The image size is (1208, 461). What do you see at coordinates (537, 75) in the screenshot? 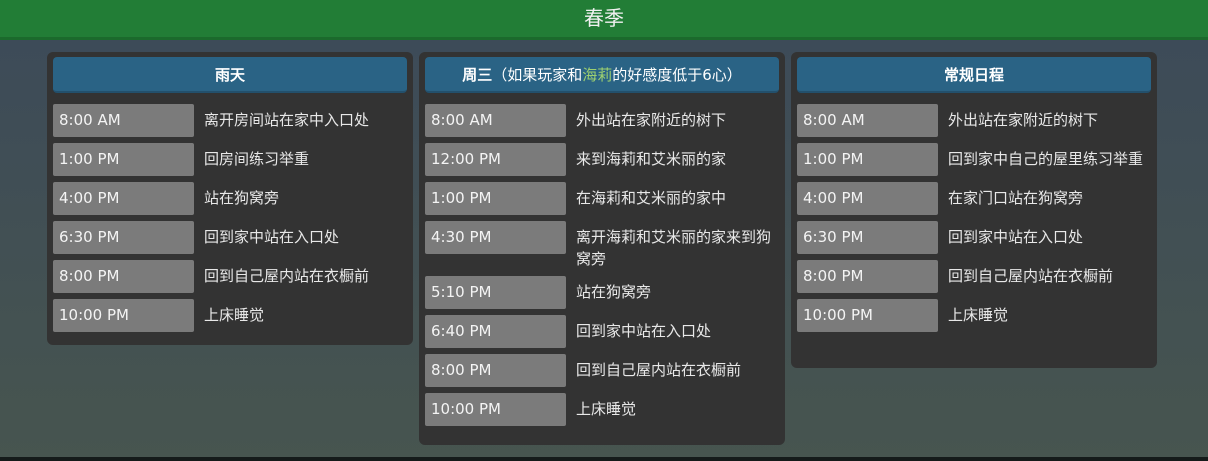
I see `card-title-condition-pre: （如果玩家和` at bounding box center [537, 75].